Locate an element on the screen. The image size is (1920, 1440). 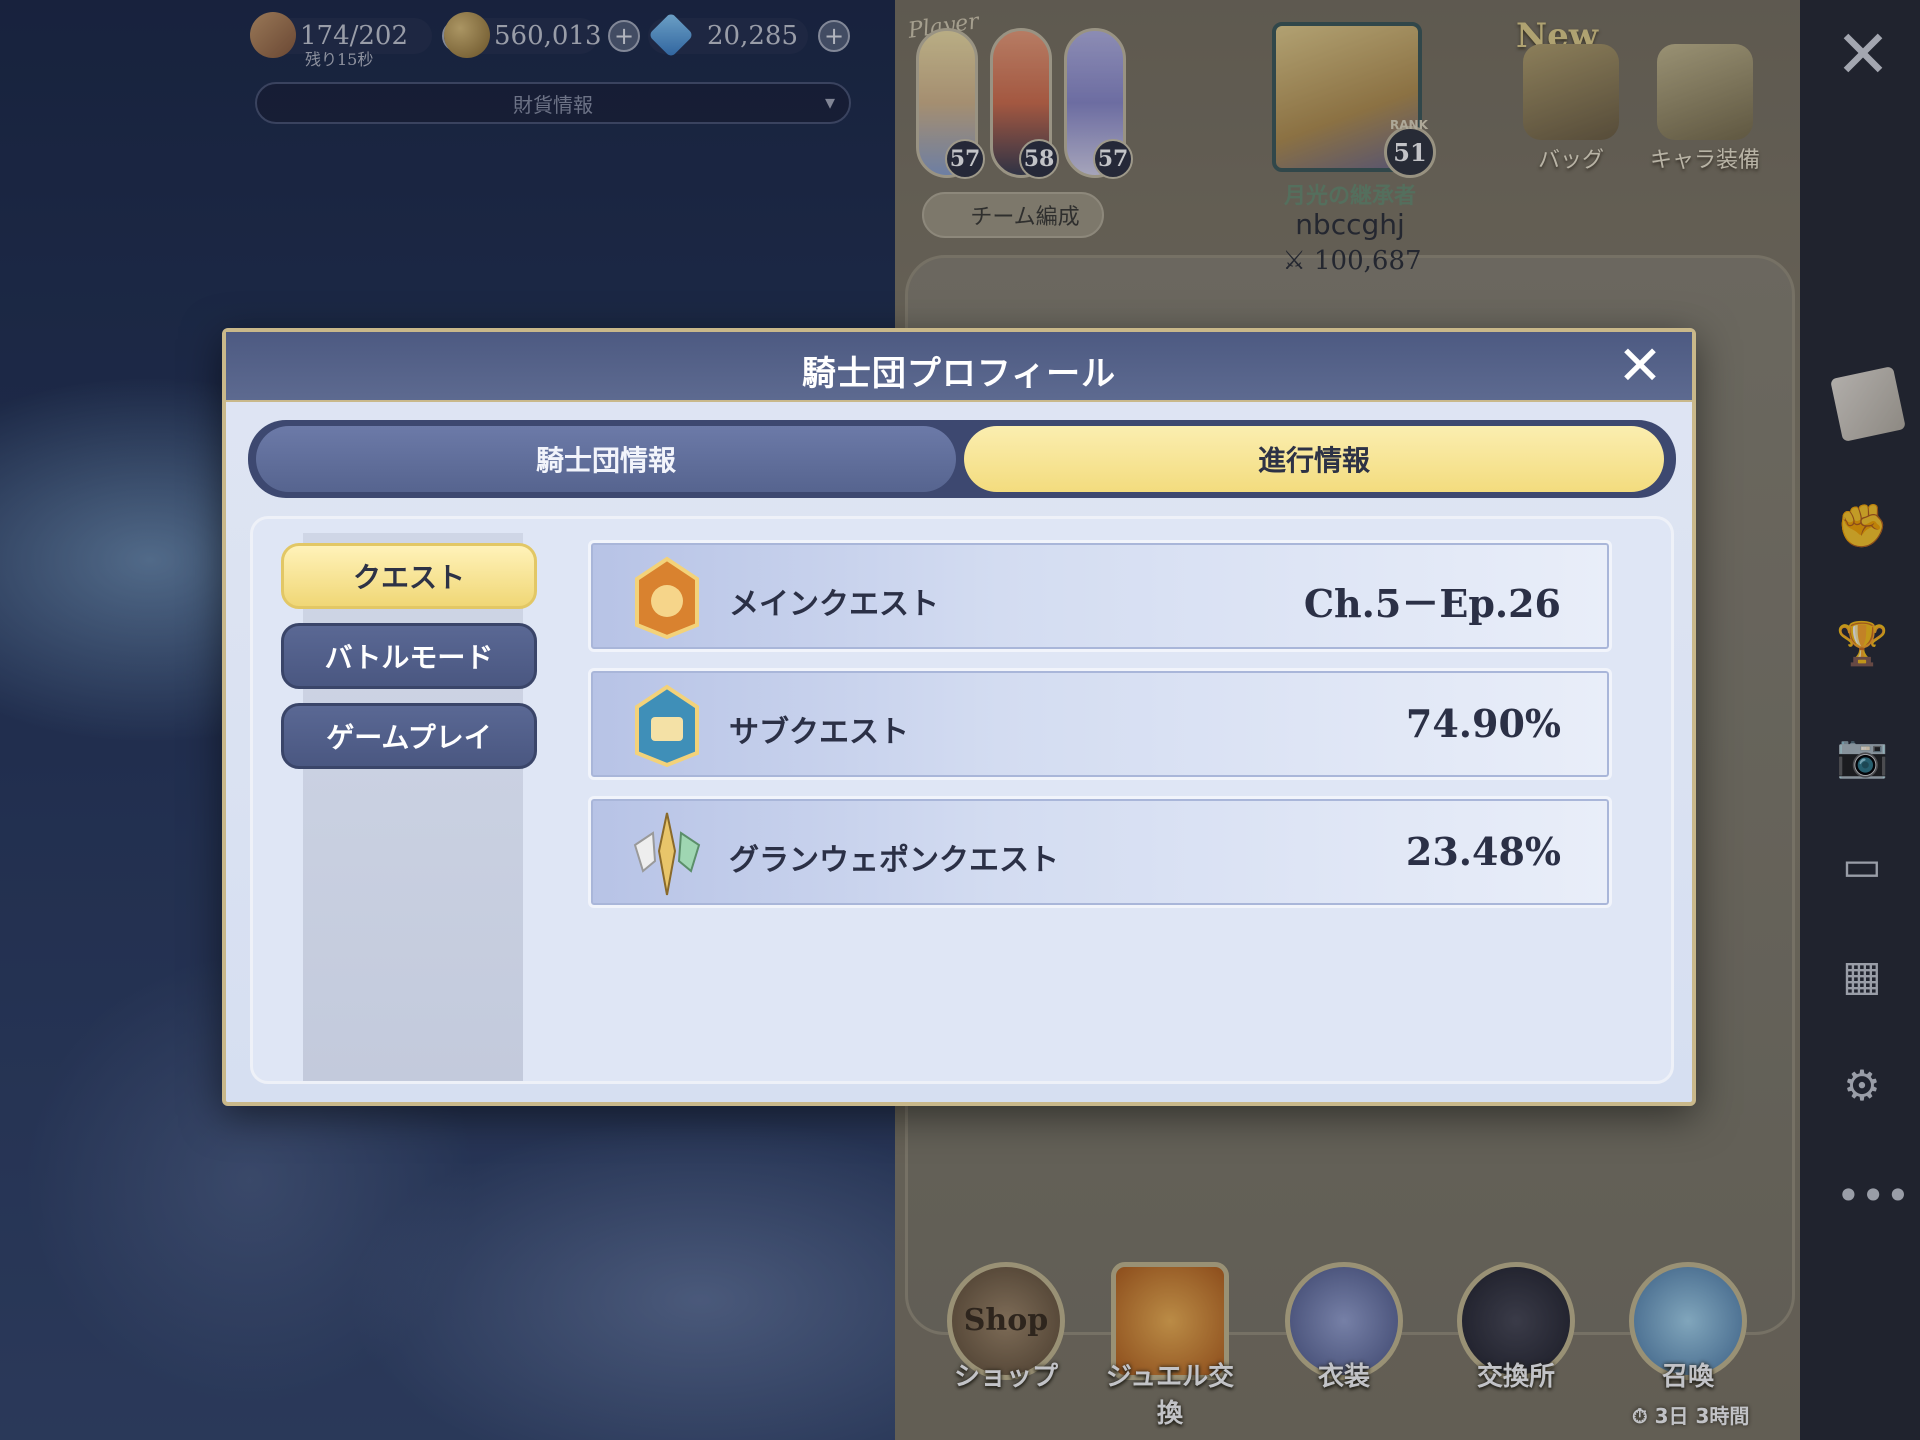
modal-close-button: ✕ is located at coordinates (1640, 366).